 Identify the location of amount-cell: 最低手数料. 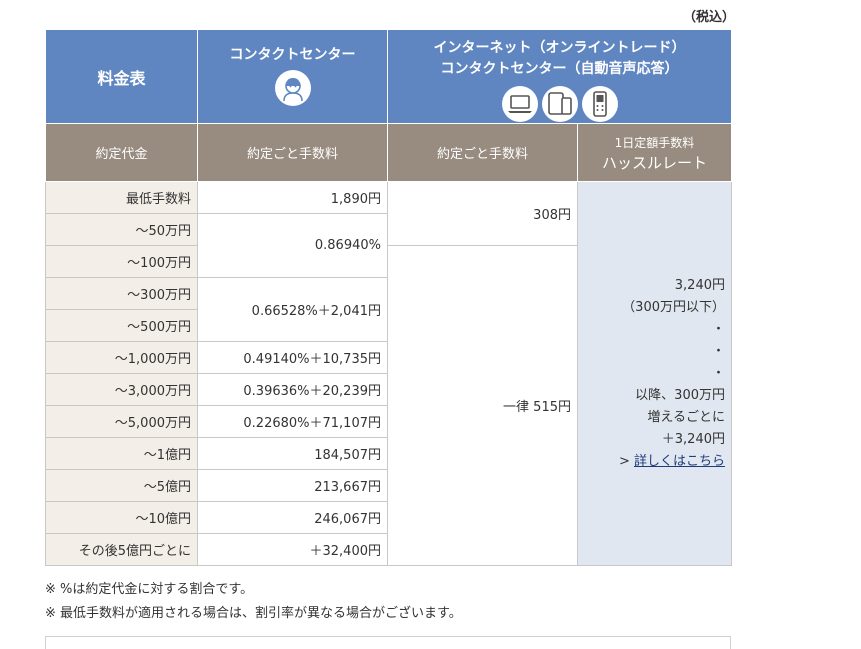
(121, 197).